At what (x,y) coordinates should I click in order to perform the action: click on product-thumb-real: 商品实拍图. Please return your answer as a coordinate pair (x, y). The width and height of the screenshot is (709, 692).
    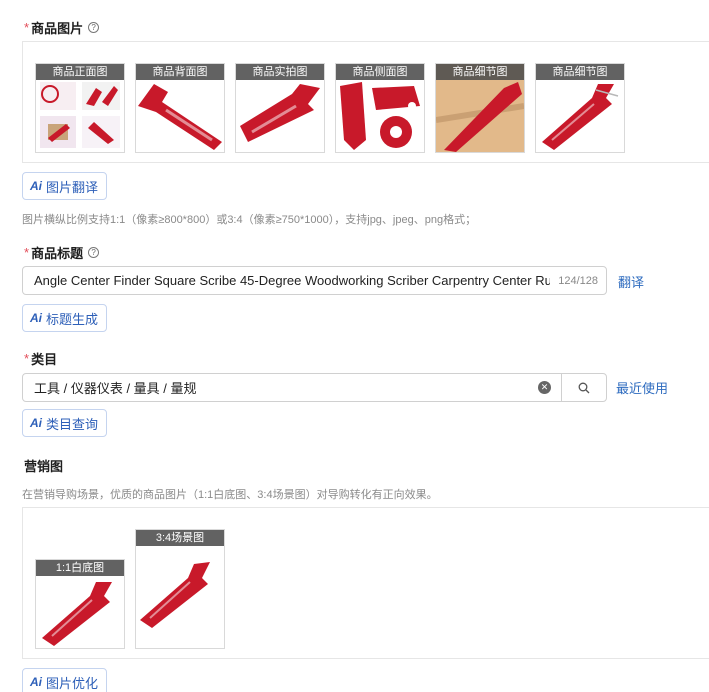
    Looking at the image, I should click on (280, 108).